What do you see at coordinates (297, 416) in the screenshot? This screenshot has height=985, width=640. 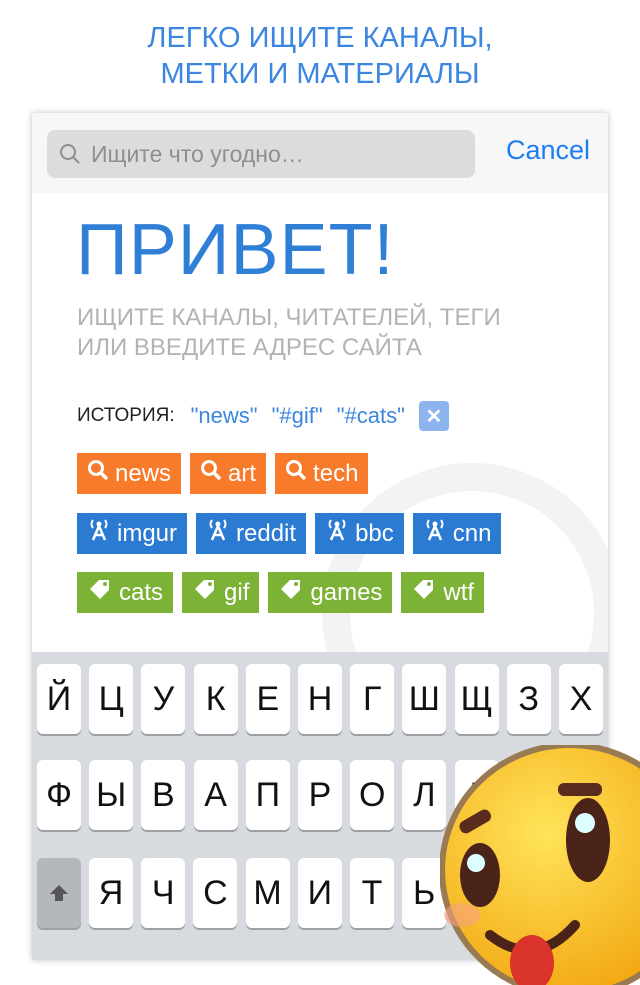 I see `history-item: "#gif"` at bounding box center [297, 416].